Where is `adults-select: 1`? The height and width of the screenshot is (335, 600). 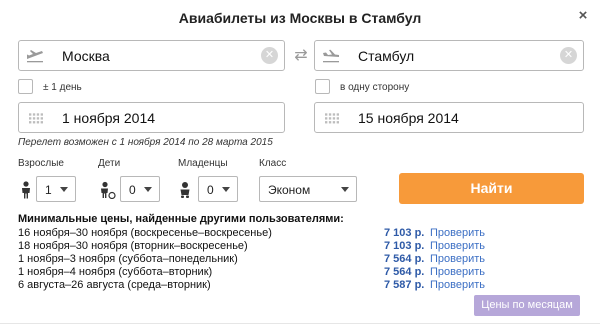
adults-select: 1 is located at coordinates (56, 189).